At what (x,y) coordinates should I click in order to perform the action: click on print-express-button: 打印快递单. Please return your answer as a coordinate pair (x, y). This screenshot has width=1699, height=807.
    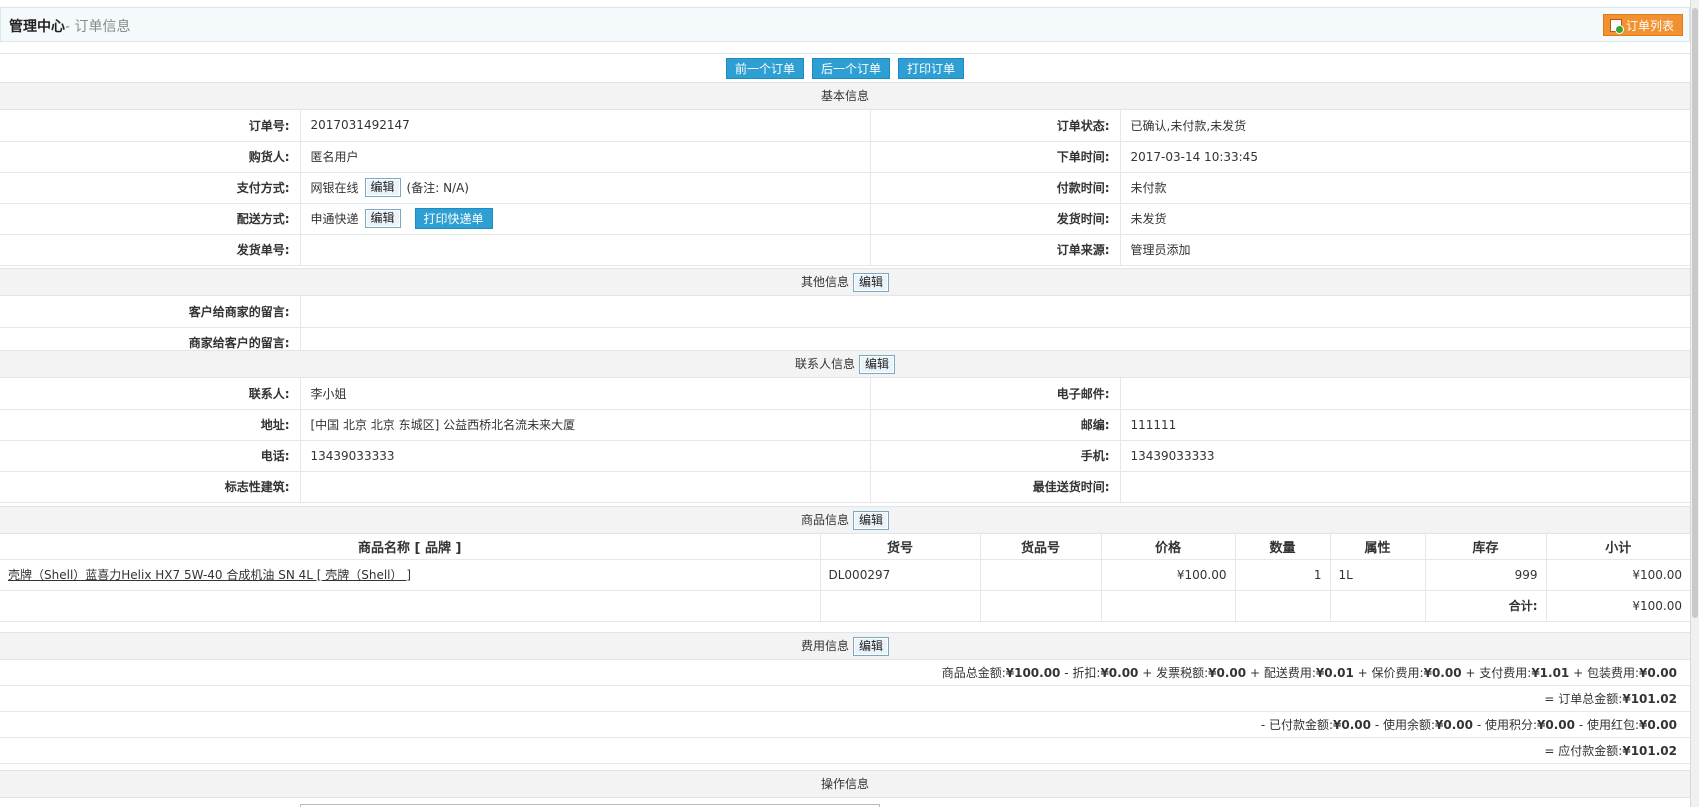
    Looking at the image, I should click on (453, 218).